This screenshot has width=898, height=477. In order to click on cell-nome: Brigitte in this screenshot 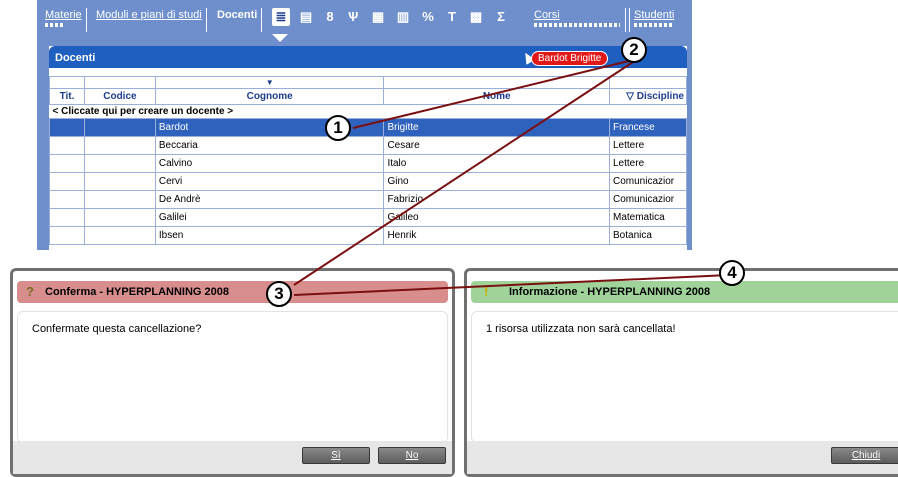, I will do `click(496, 127)`.